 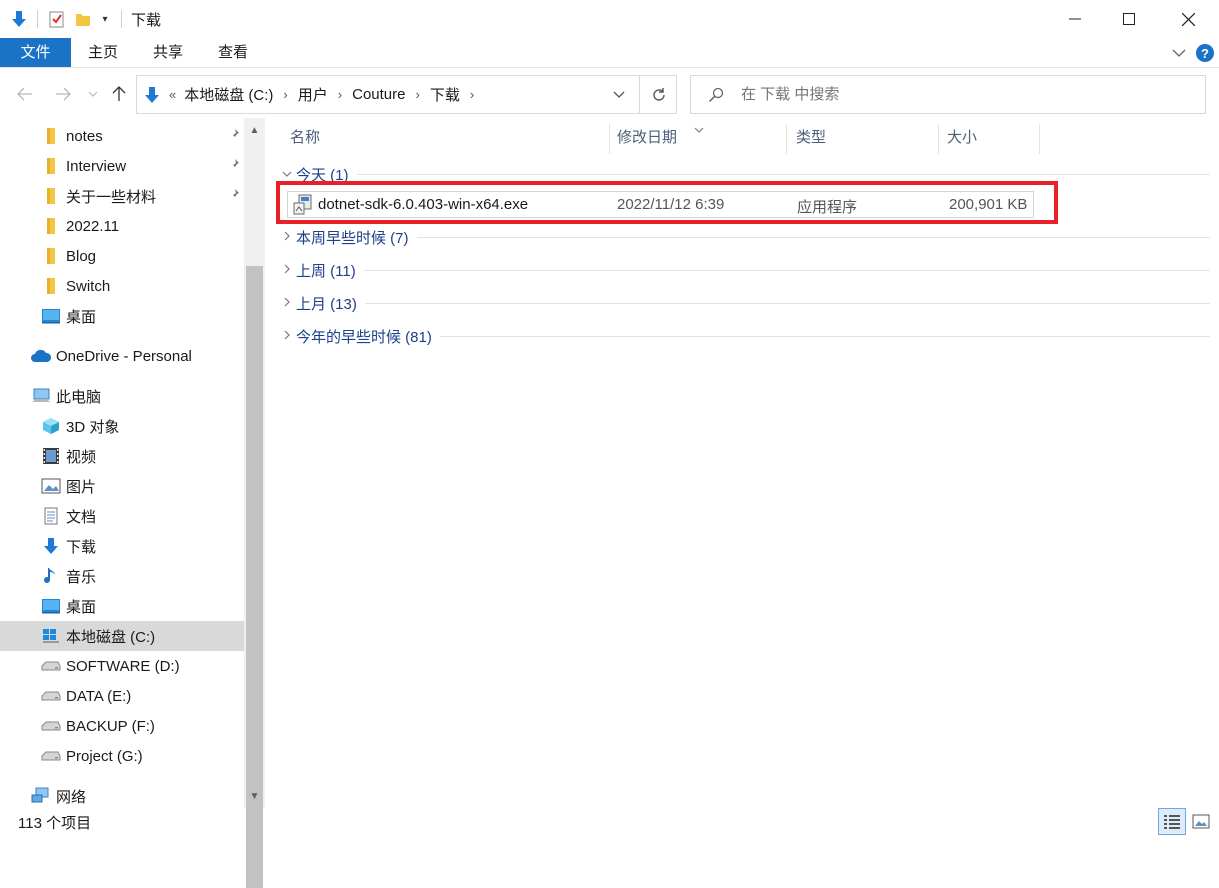 What do you see at coordinates (744, 336) in the screenshot?
I see `group-earlier-this-year: 今年的早些时候 (81)` at bounding box center [744, 336].